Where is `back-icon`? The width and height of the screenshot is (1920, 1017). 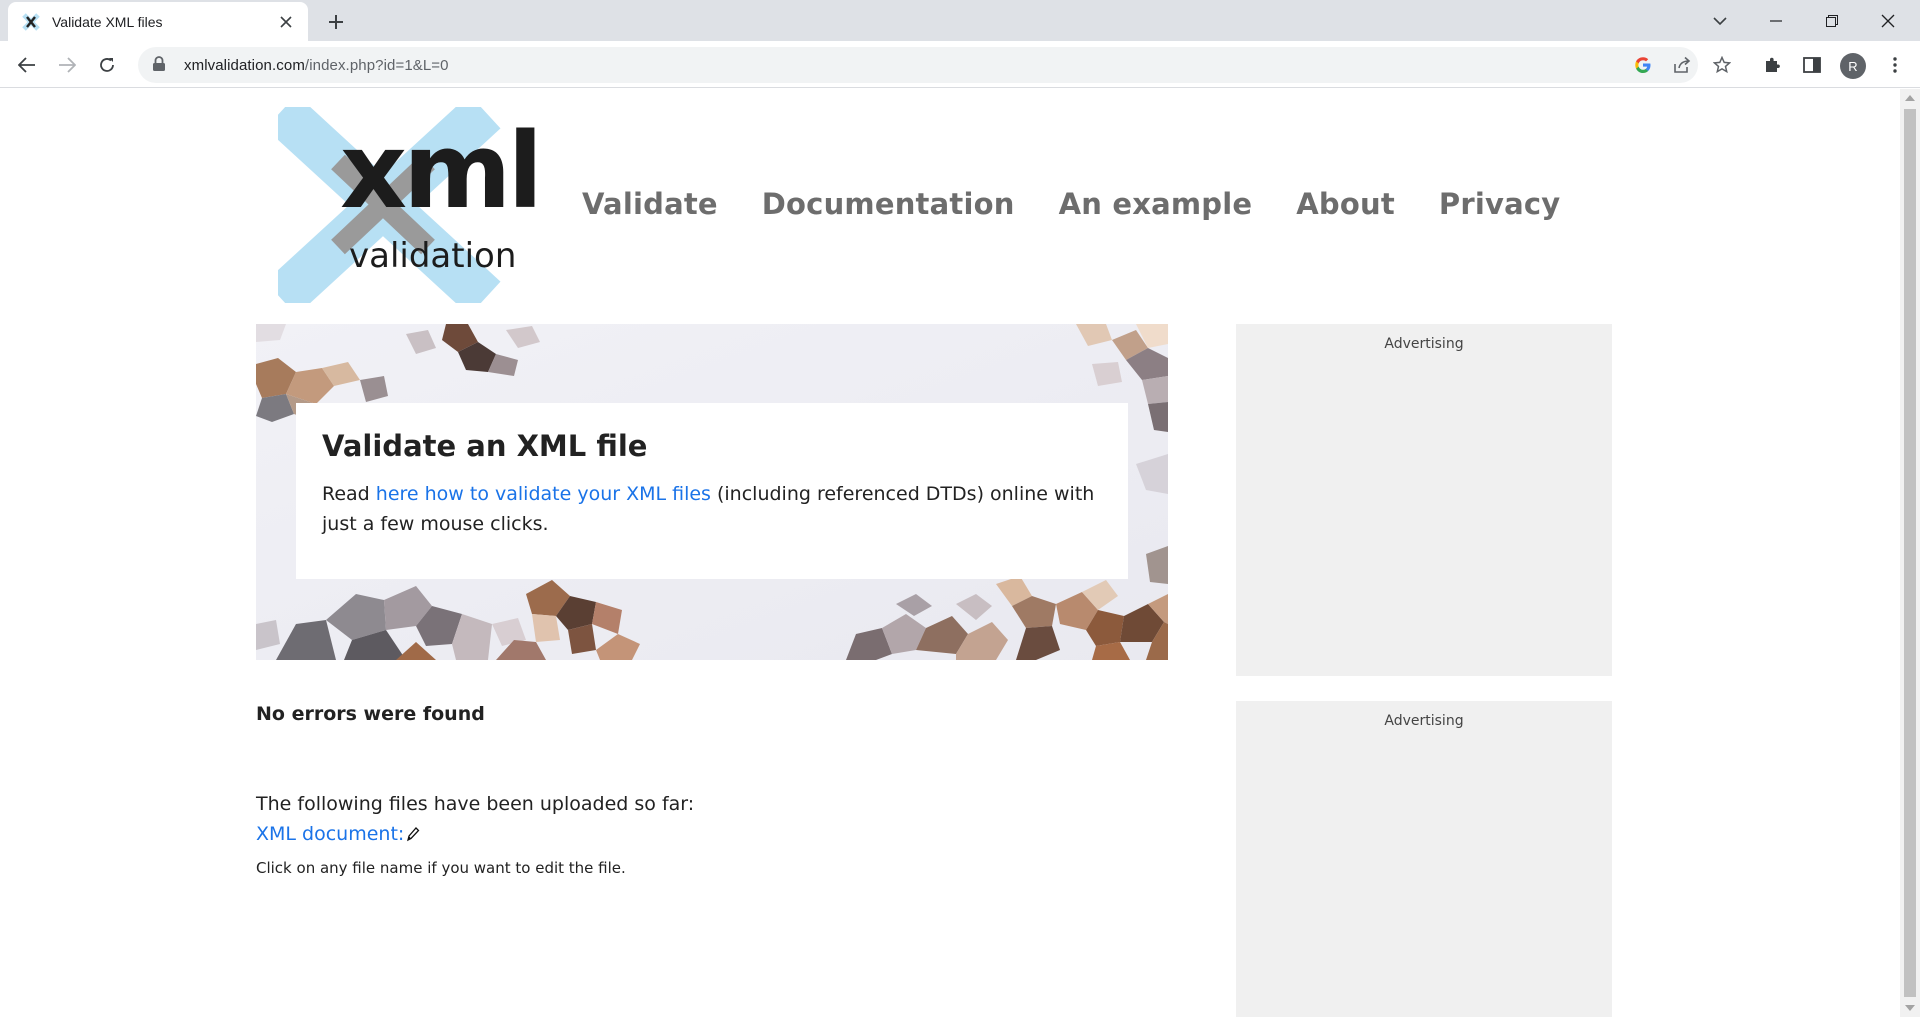
back-icon is located at coordinates (27, 65).